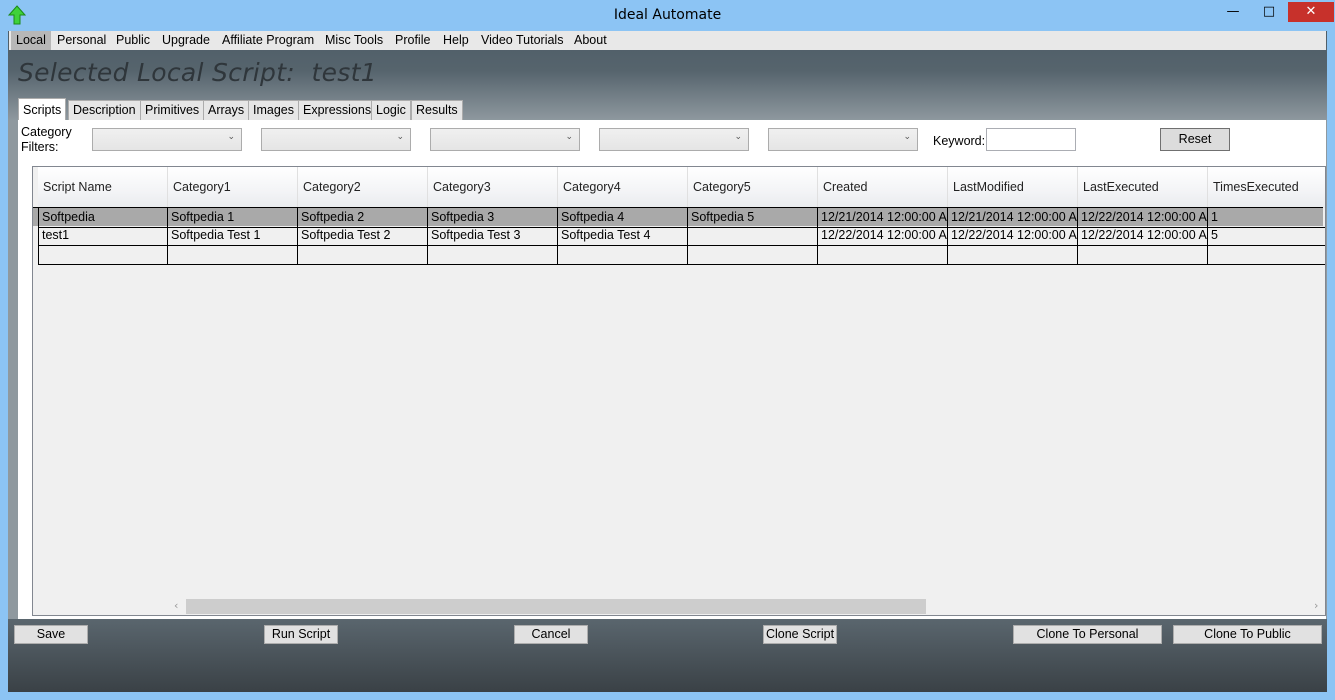  I want to click on tab-expressions: Expressions, so click(337, 110).